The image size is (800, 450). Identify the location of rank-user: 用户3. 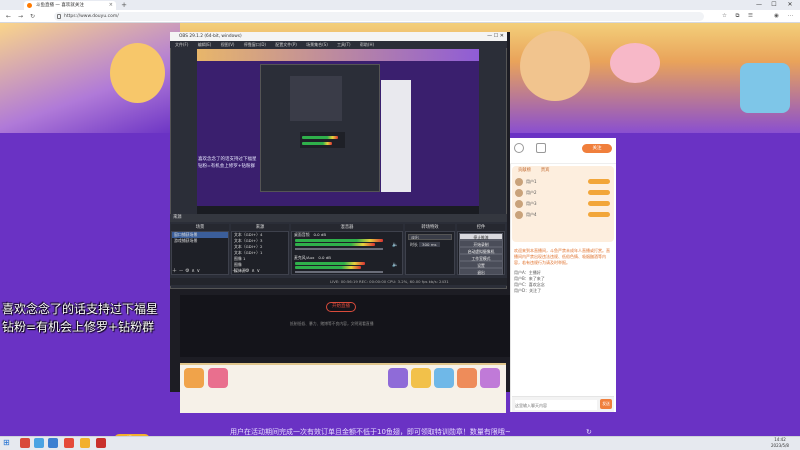
(563, 203).